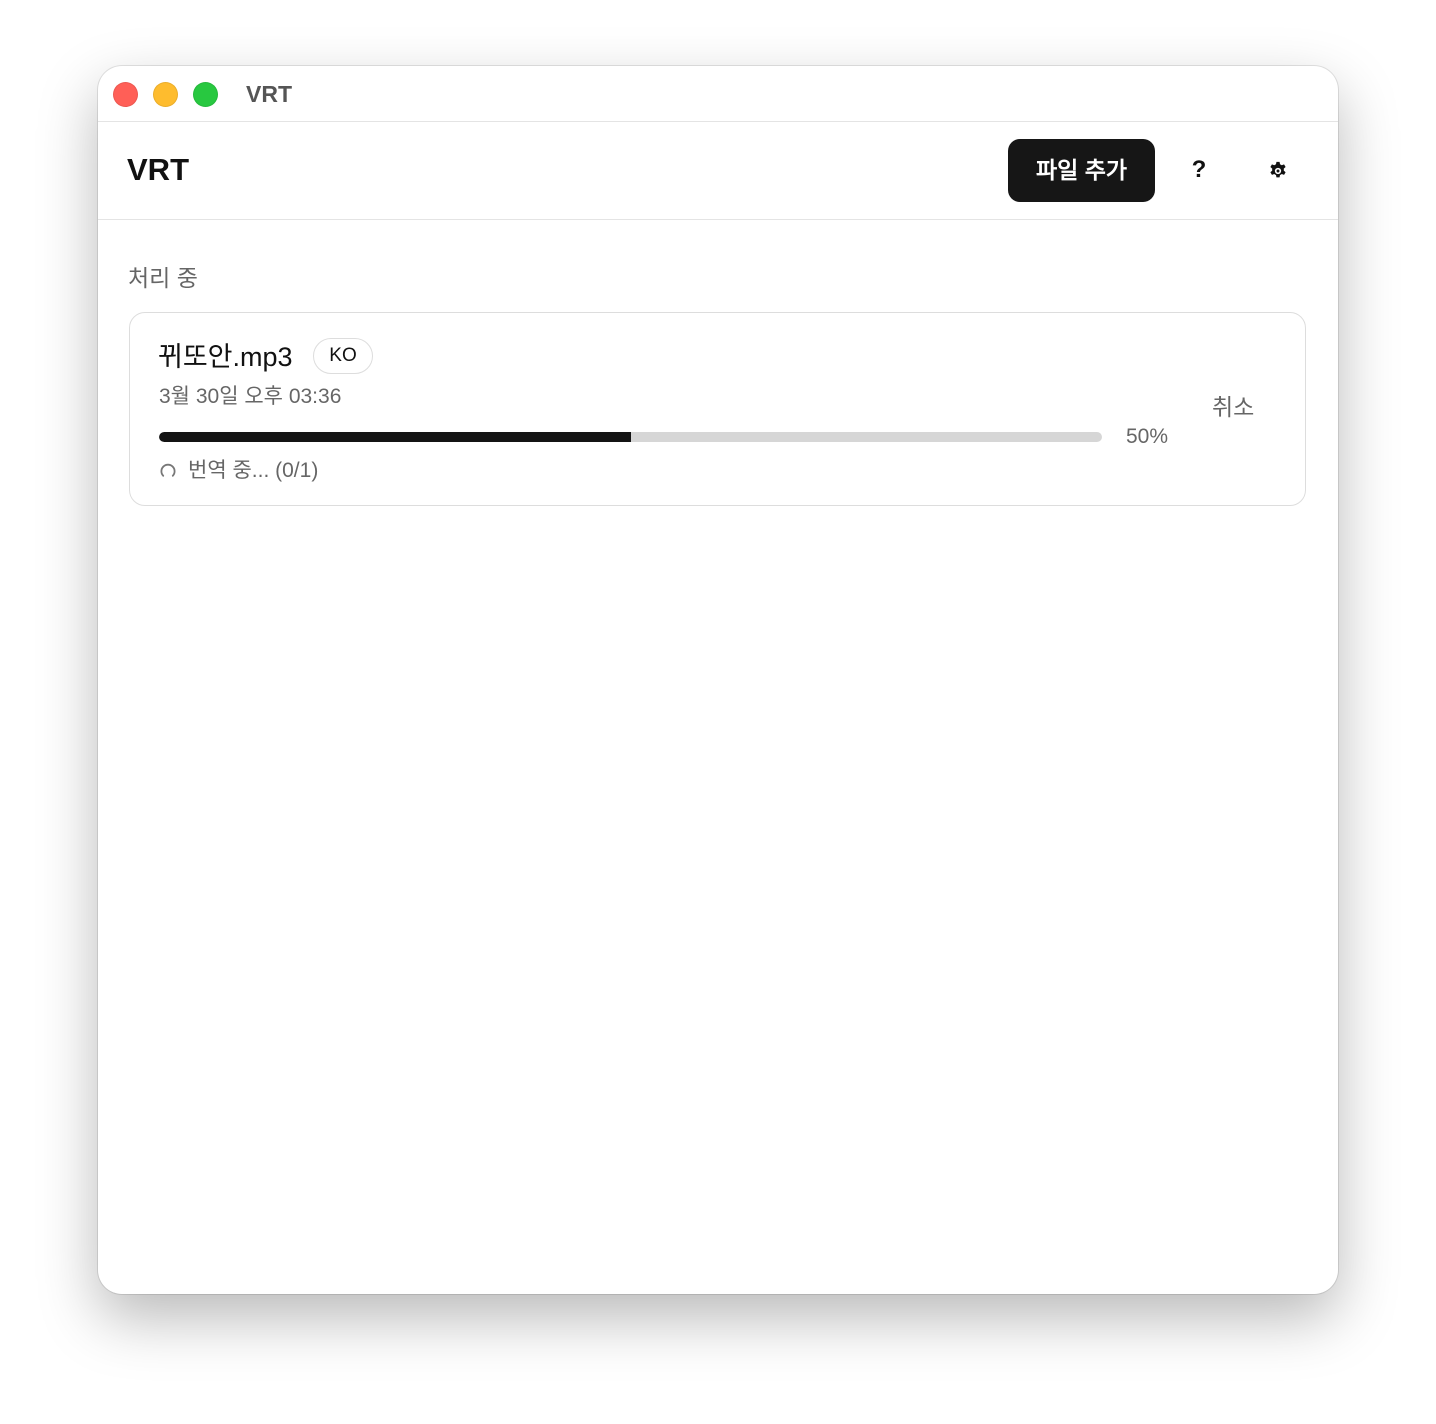  What do you see at coordinates (165, 94) in the screenshot?
I see `minimize-window-button` at bounding box center [165, 94].